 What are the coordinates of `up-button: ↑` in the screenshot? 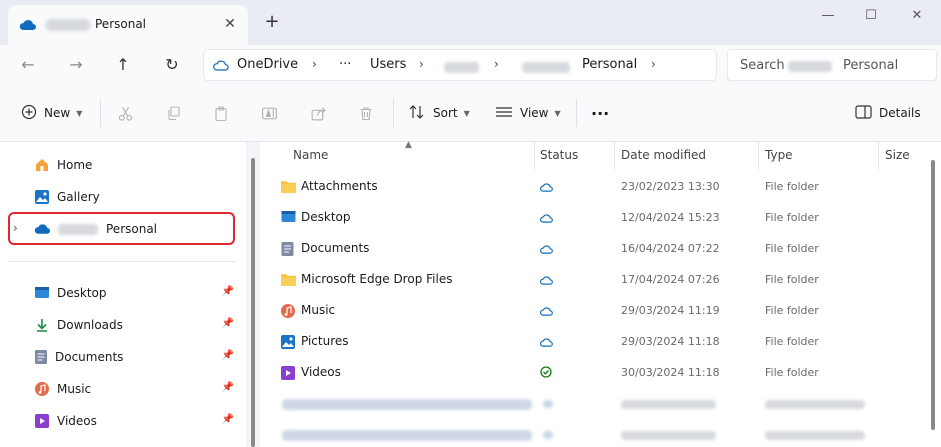 It's located at (123, 65).